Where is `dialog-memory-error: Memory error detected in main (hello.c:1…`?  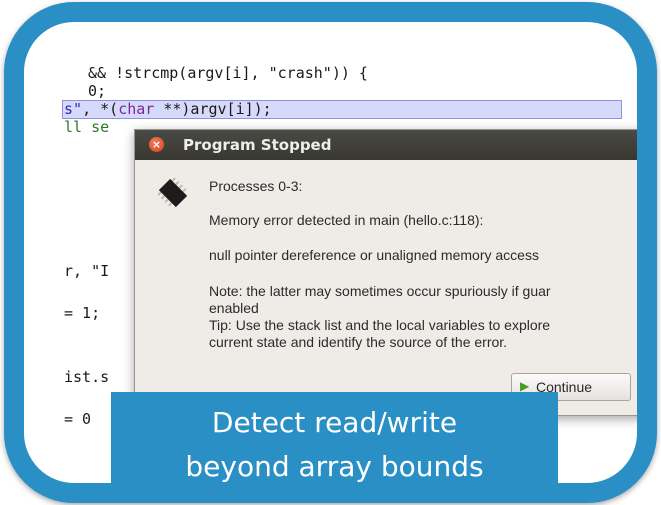 dialog-memory-error: Memory error detected in main (hello.c:1… is located at coordinates (346, 220).